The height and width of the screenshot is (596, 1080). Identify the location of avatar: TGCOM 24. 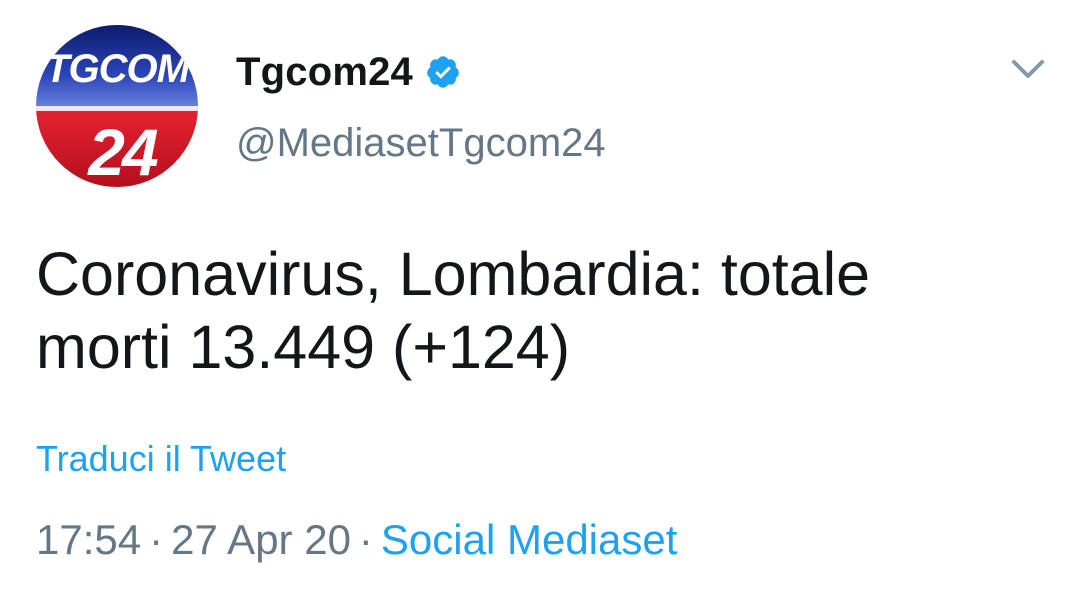
(117, 106).